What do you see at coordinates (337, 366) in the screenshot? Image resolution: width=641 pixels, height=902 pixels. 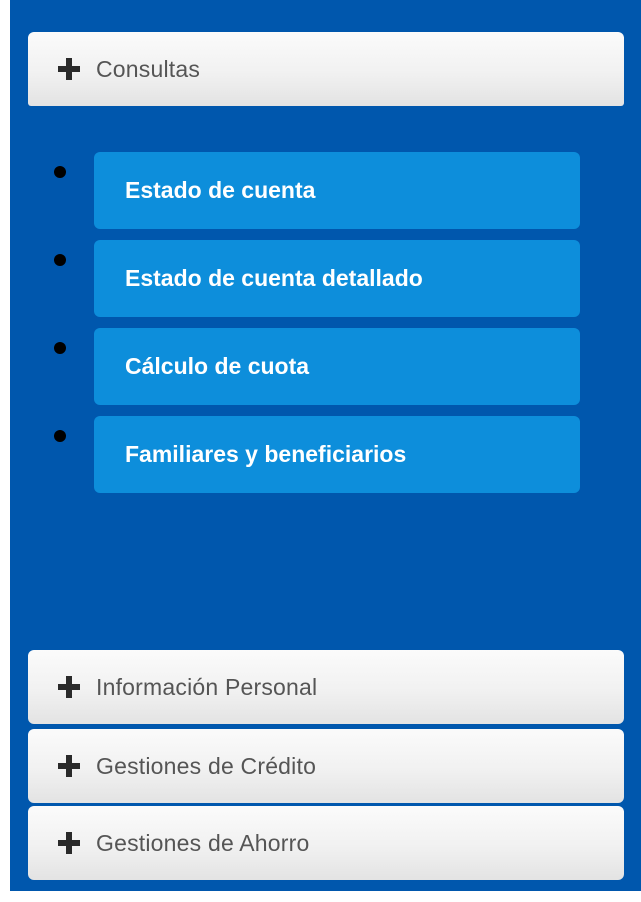 I see `menu-item-calculo-de-cuota: Cálculo de cuota` at bounding box center [337, 366].